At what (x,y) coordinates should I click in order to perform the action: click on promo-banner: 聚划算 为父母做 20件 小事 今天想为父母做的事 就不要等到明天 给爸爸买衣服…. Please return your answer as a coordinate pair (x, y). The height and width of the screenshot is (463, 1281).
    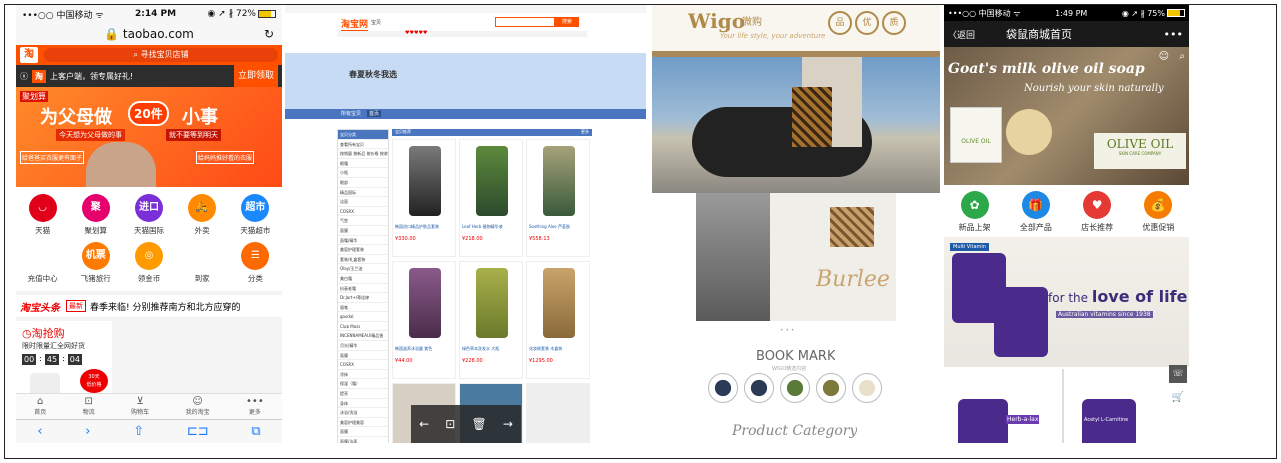
    Looking at the image, I should click on (149, 137).